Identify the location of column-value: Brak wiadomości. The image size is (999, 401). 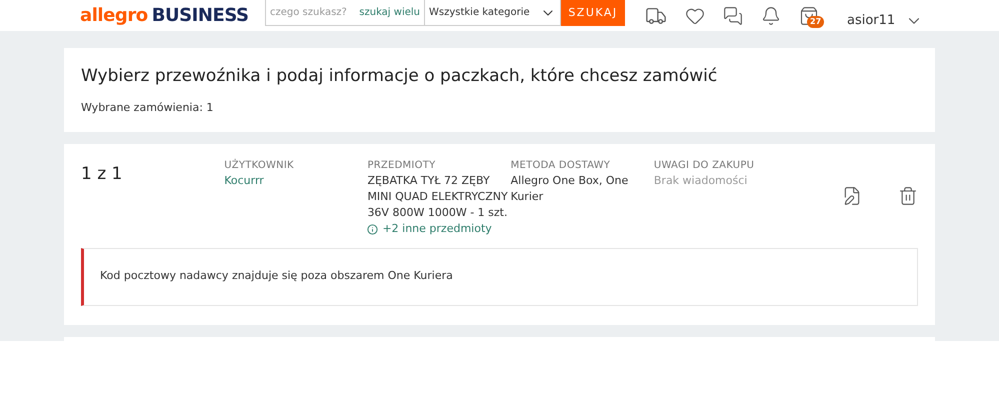
(701, 181).